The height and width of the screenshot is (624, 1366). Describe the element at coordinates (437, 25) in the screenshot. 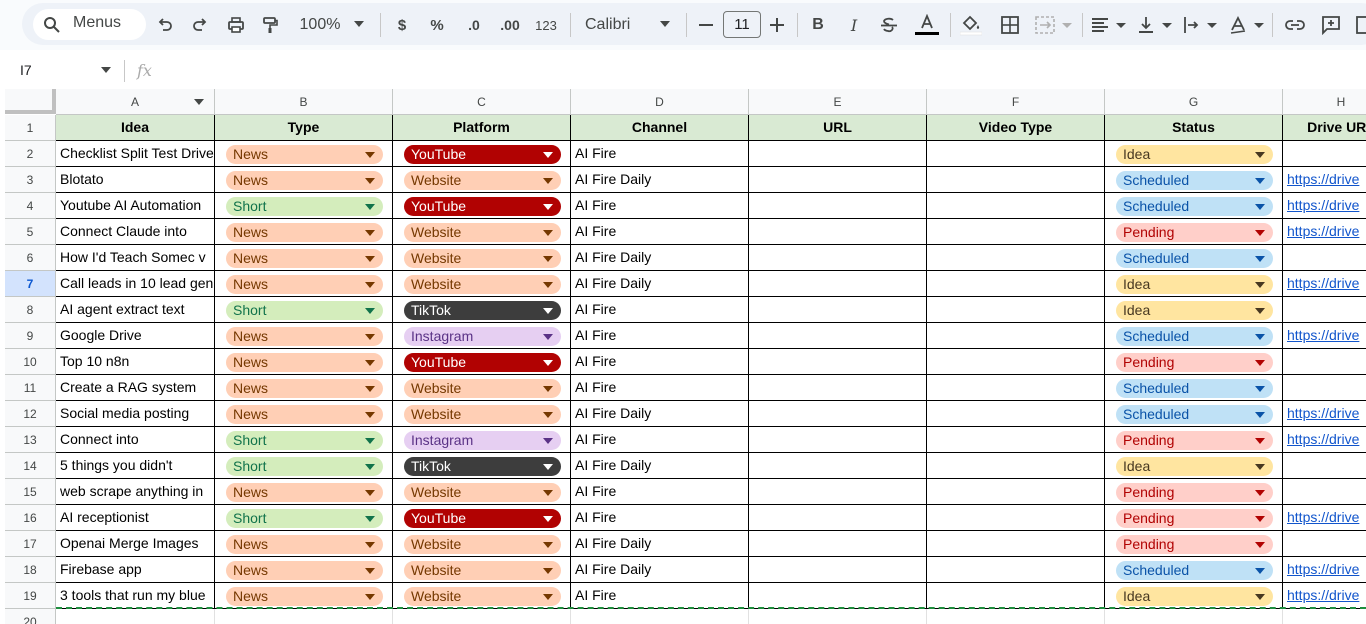

I see `percent-button: %` at that location.